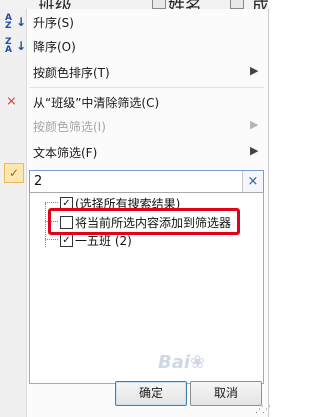 Image resolution: width=320 pixels, height=417 pixels. What do you see at coordinates (14, 173) in the screenshot?
I see `checkmark-icon: ✓` at bounding box center [14, 173].